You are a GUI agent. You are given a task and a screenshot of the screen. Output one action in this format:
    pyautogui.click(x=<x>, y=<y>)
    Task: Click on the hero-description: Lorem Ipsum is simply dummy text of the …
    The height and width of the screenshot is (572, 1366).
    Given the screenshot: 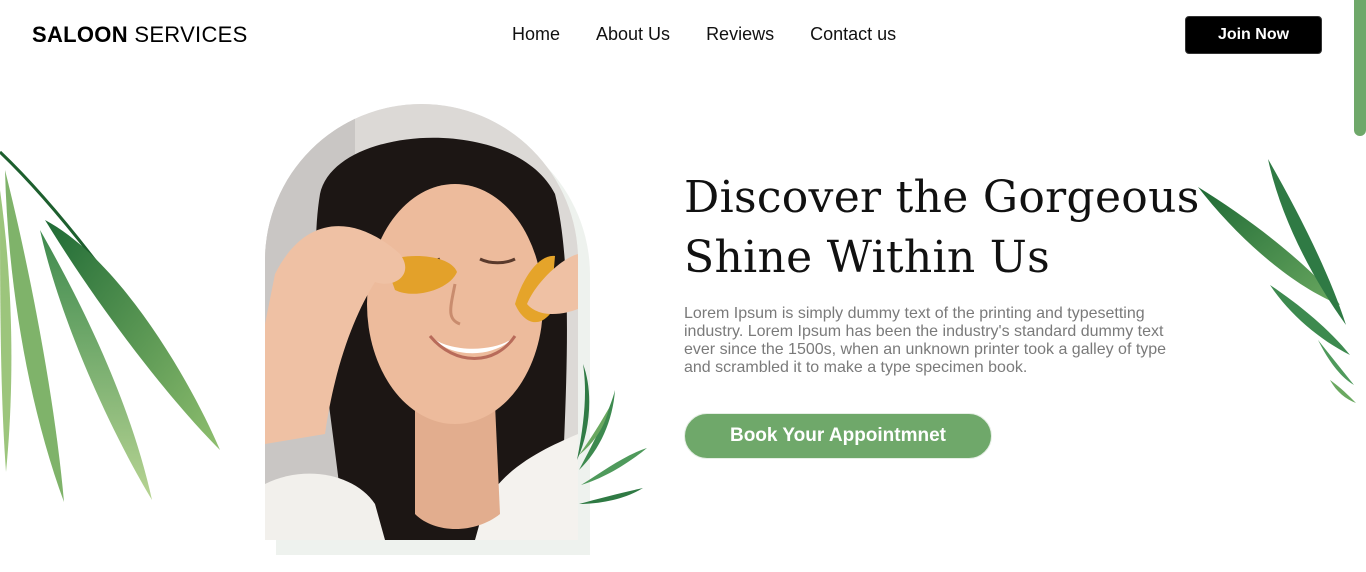 What is the action you would take?
    pyautogui.click(x=925, y=340)
    